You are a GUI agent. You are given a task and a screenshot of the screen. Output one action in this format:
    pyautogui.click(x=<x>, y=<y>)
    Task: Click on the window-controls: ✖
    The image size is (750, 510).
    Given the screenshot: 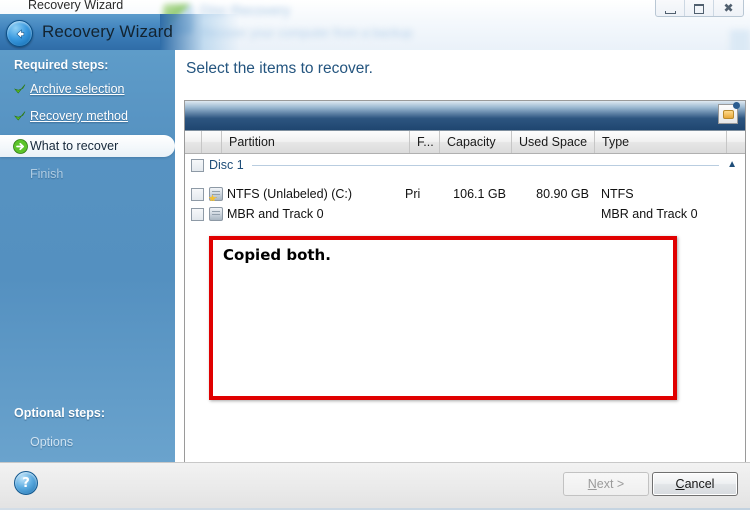 What is the action you would take?
    pyautogui.click(x=699, y=8)
    